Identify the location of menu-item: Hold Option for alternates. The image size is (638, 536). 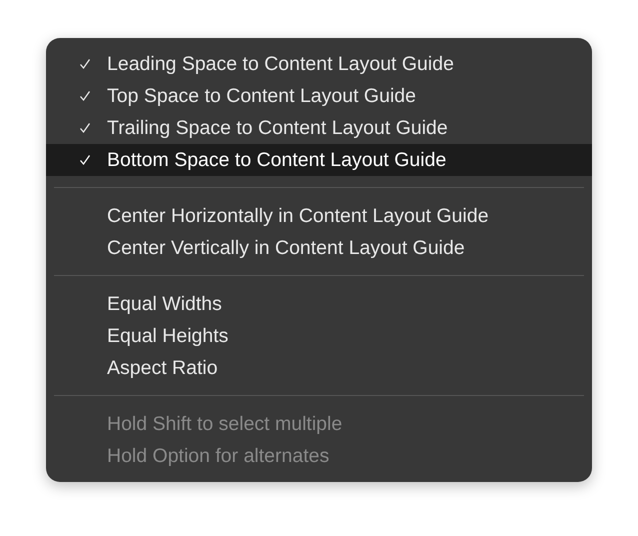
(218, 456).